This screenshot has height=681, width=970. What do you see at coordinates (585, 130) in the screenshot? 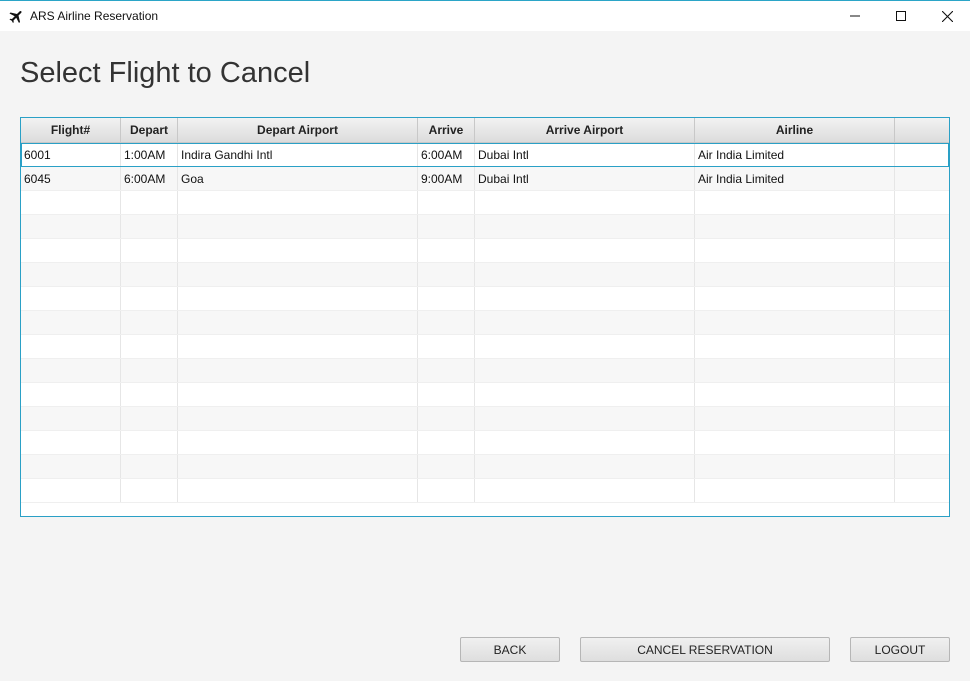
I see `column-header-arrive-airport: Arrive Airport` at bounding box center [585, 130].